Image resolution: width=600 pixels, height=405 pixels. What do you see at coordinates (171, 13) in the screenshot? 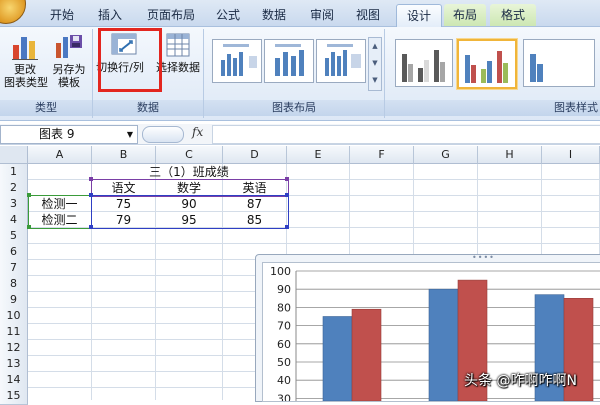
I see `tab-page-layout: 页面布局` at bounding box center [171, 13].